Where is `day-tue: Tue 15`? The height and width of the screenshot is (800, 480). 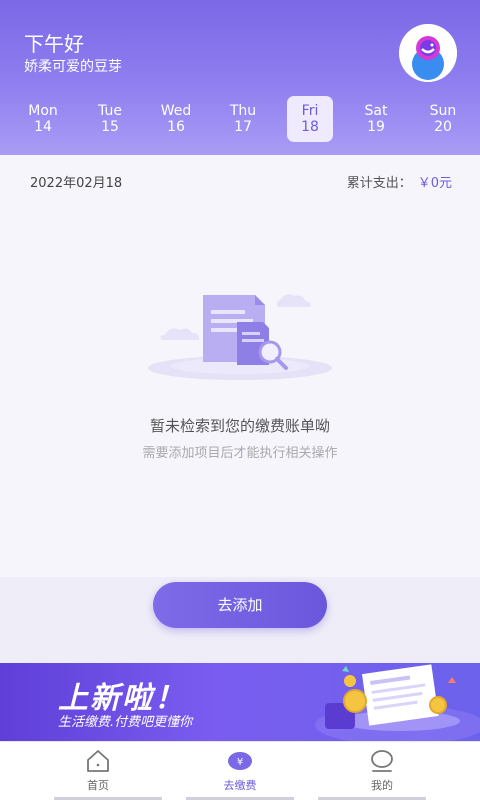
day-tue: Tue 15 is located at coordinates (110, 119).